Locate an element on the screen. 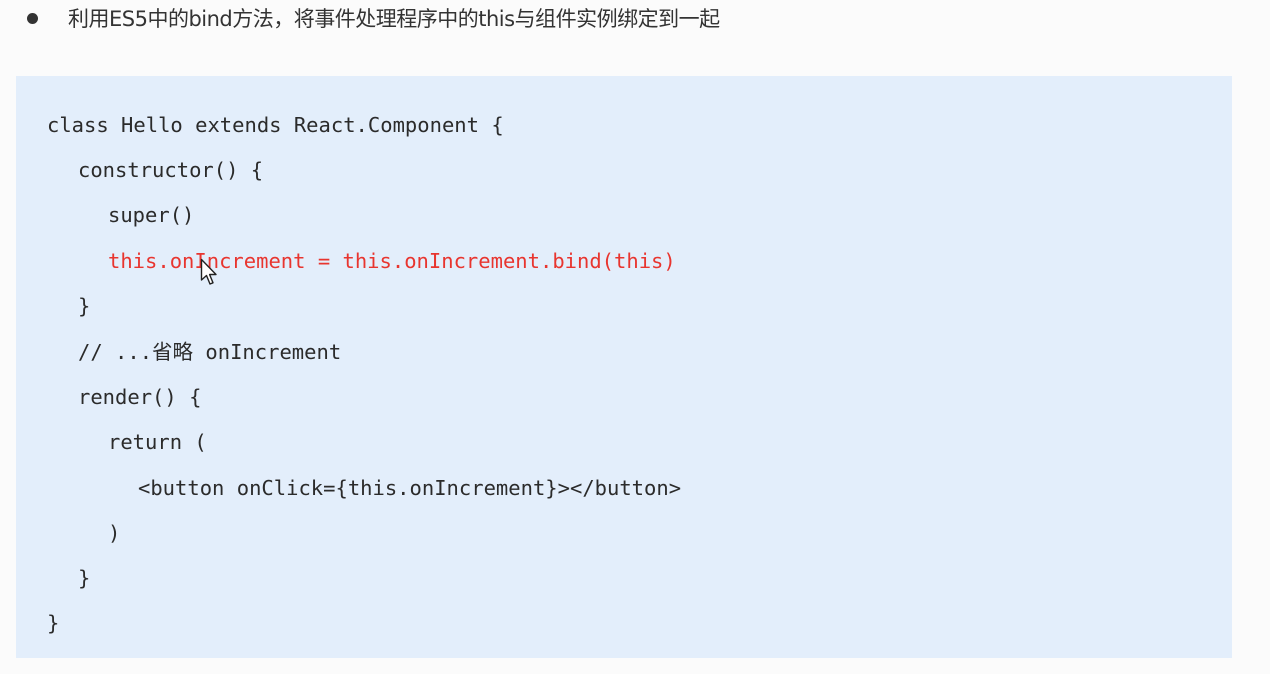 The width and height of the screenshot is (1270, 674). code-line-comment: // ...省略 onIncrement is located at coordinates (210, 352).